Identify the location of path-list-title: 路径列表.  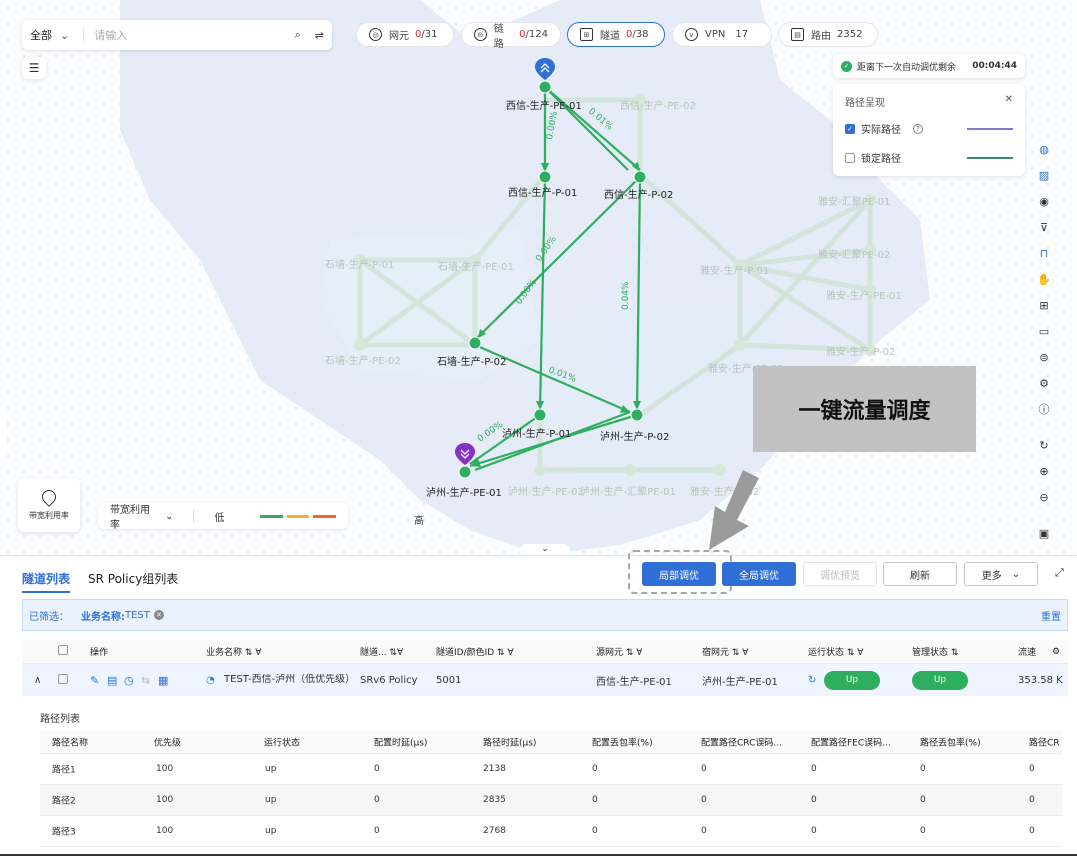
(60, 719).